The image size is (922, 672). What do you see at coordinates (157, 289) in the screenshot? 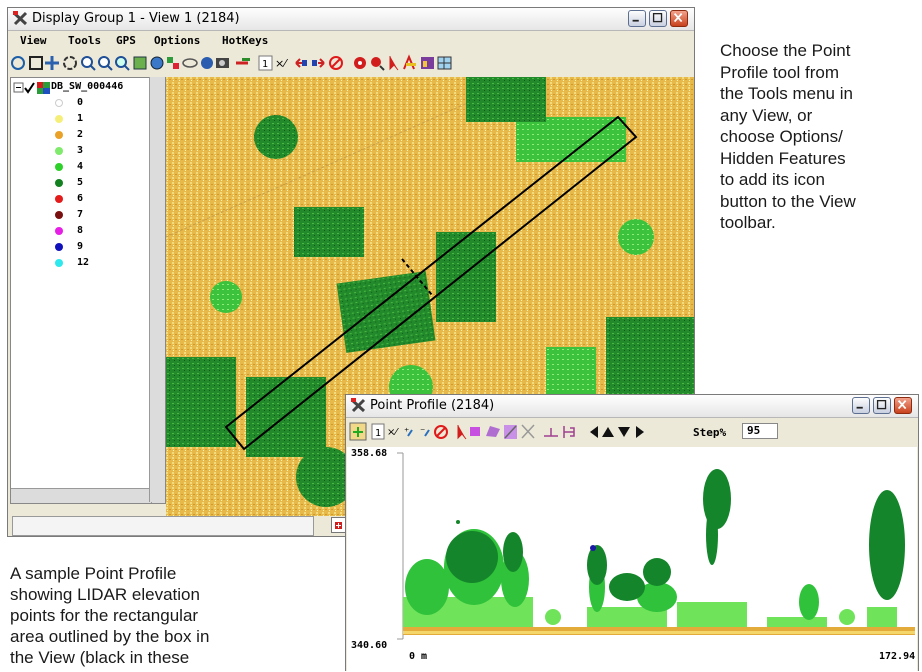
I see `map-vertical-scrollbar` at bounding box center [157, 289].